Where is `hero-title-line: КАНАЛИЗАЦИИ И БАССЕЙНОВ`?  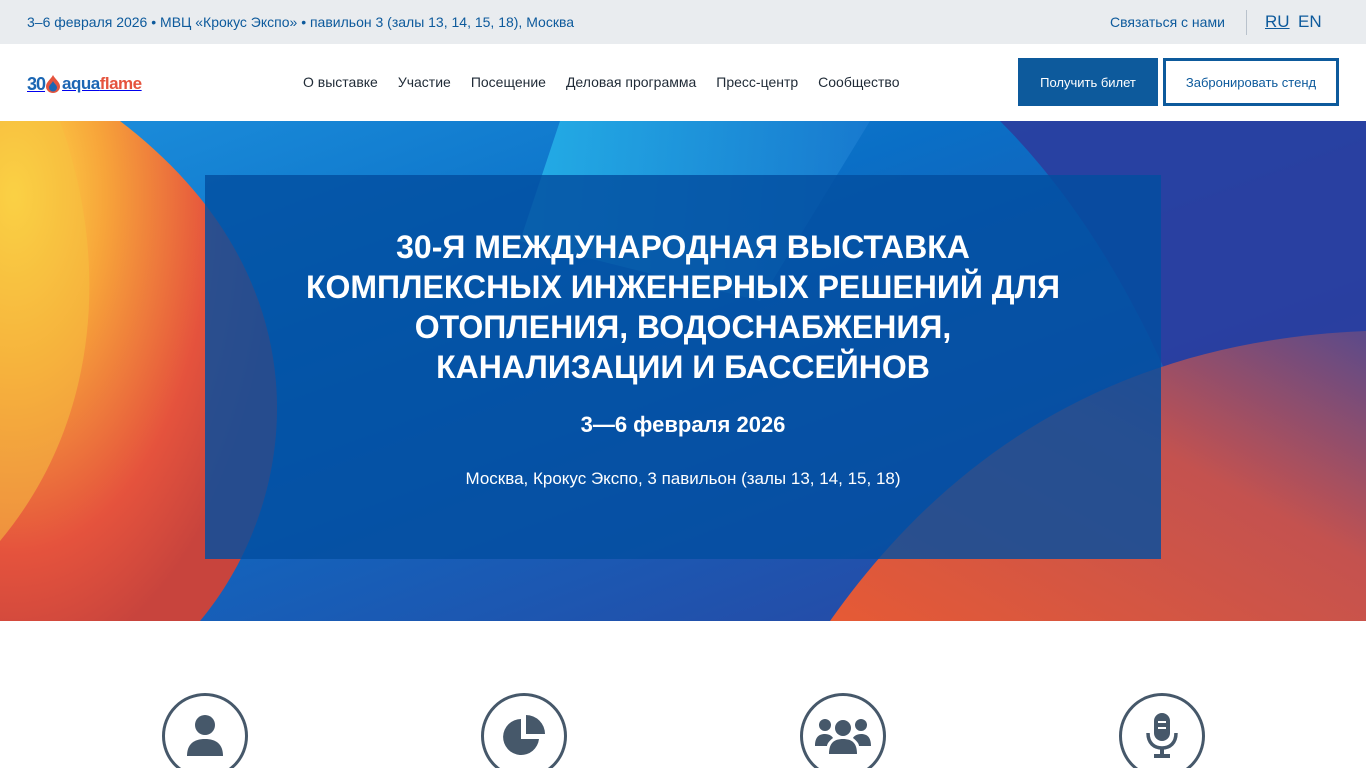 hero-title-line: КАНАЛИЗАЦИИ И БАССЕЙНОВ is located at coordinates (683, 367).